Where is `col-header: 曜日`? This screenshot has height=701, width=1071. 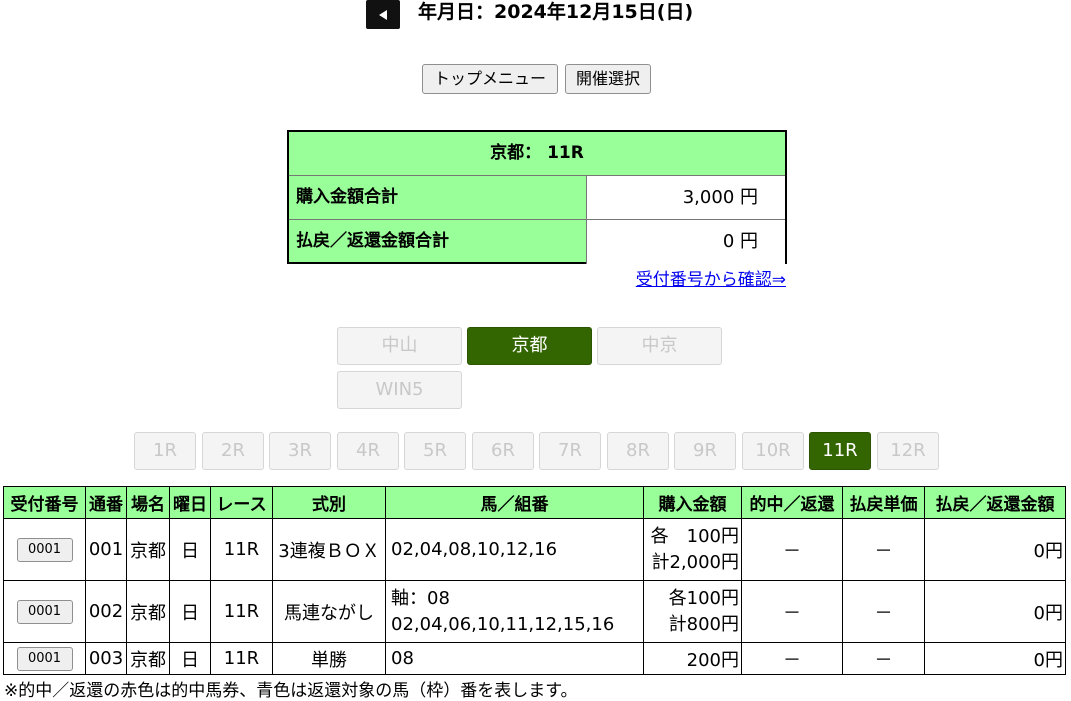 col-header: 曜日 is located at coordinates (190, 502).